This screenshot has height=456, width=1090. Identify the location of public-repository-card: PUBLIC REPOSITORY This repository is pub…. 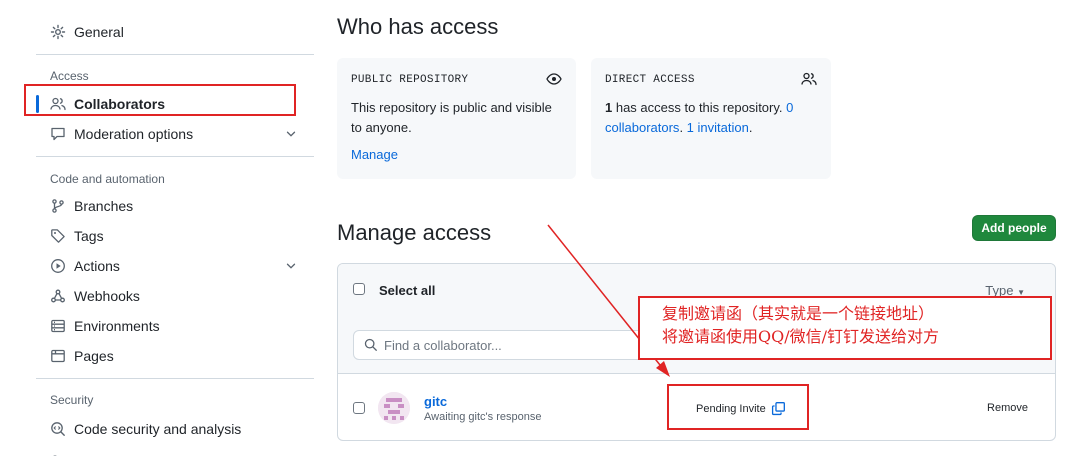
(456, 118).